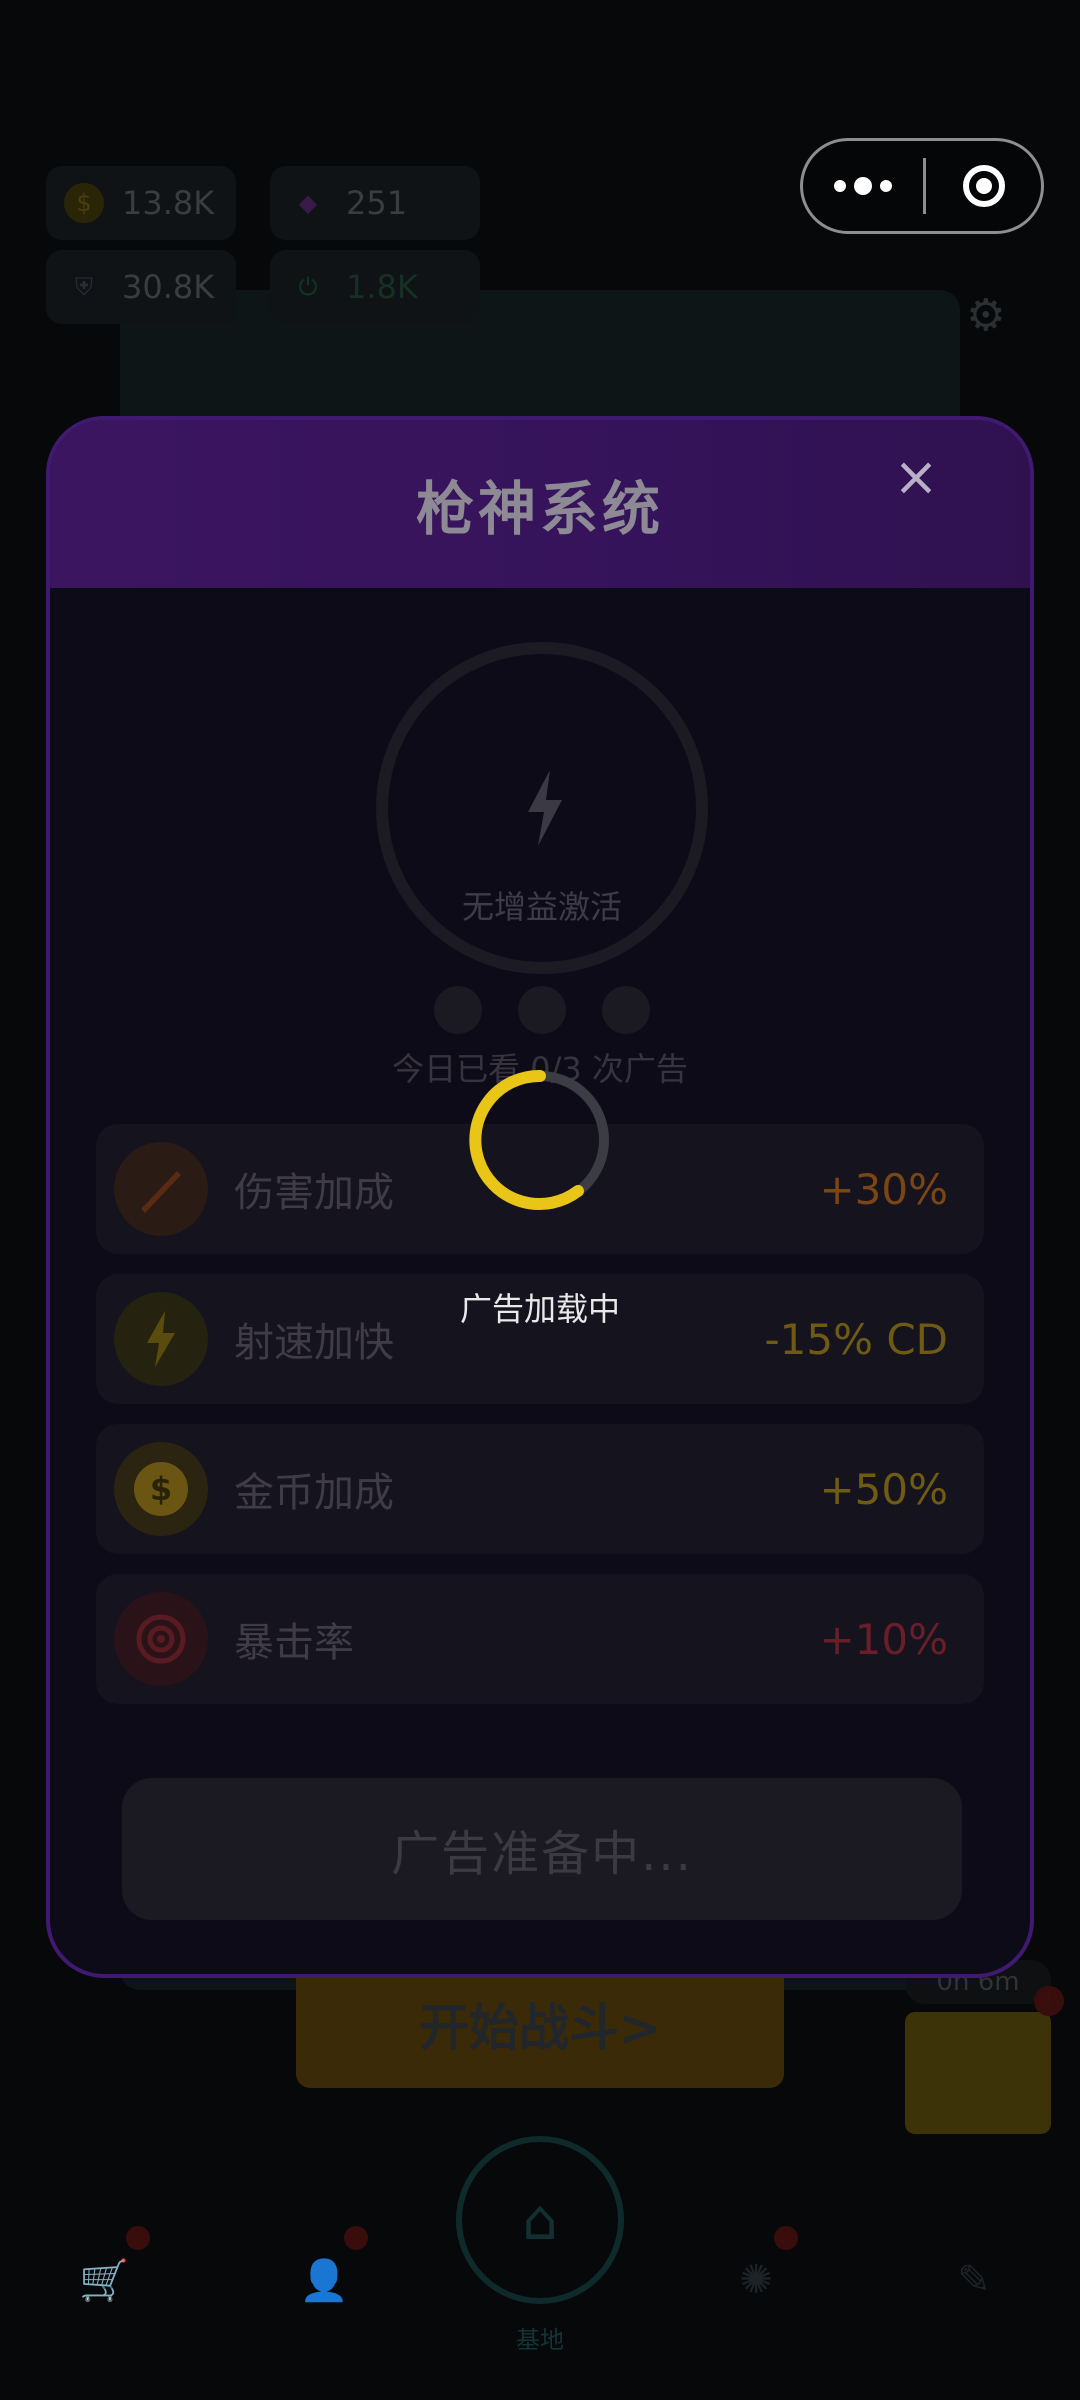  What do you see at coordinates (84, 287) in the screenshot?
I see `shield-icon: ⛨` at bounding box center [84, 287].